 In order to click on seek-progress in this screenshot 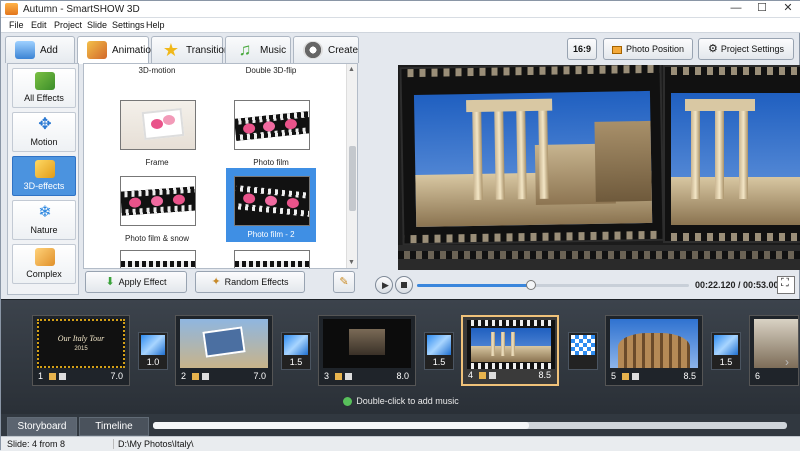, I will do `click(474, 285)`.